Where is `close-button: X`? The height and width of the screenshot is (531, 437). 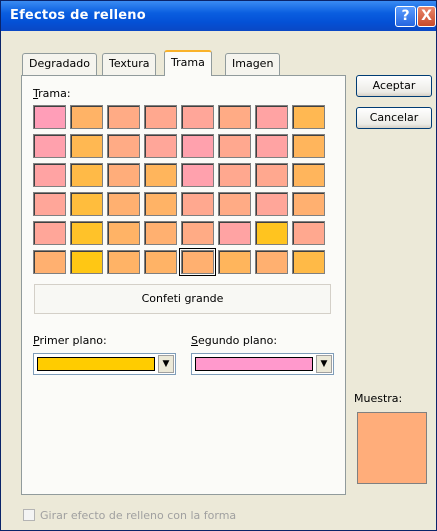
close-button: X is located at coordinates (426, 16).